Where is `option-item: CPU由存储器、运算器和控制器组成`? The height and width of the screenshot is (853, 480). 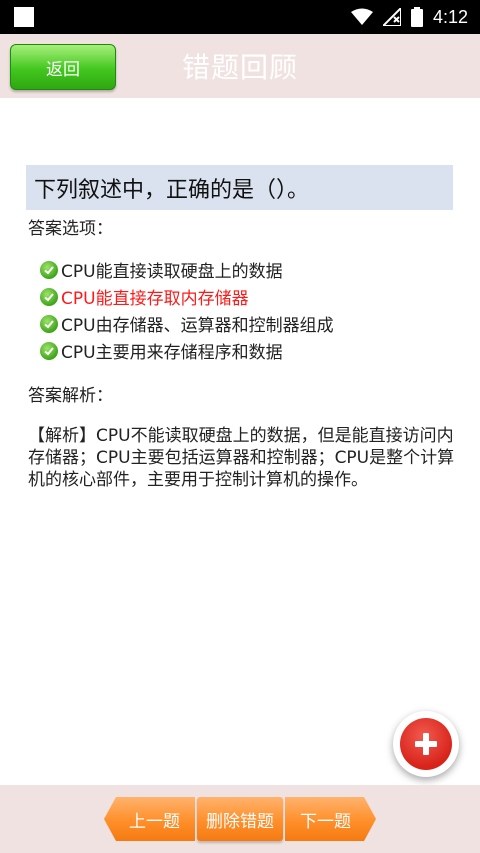
option-item: CPU由存储器、运算器和控制器组成 is located at coordinates (187, 323).